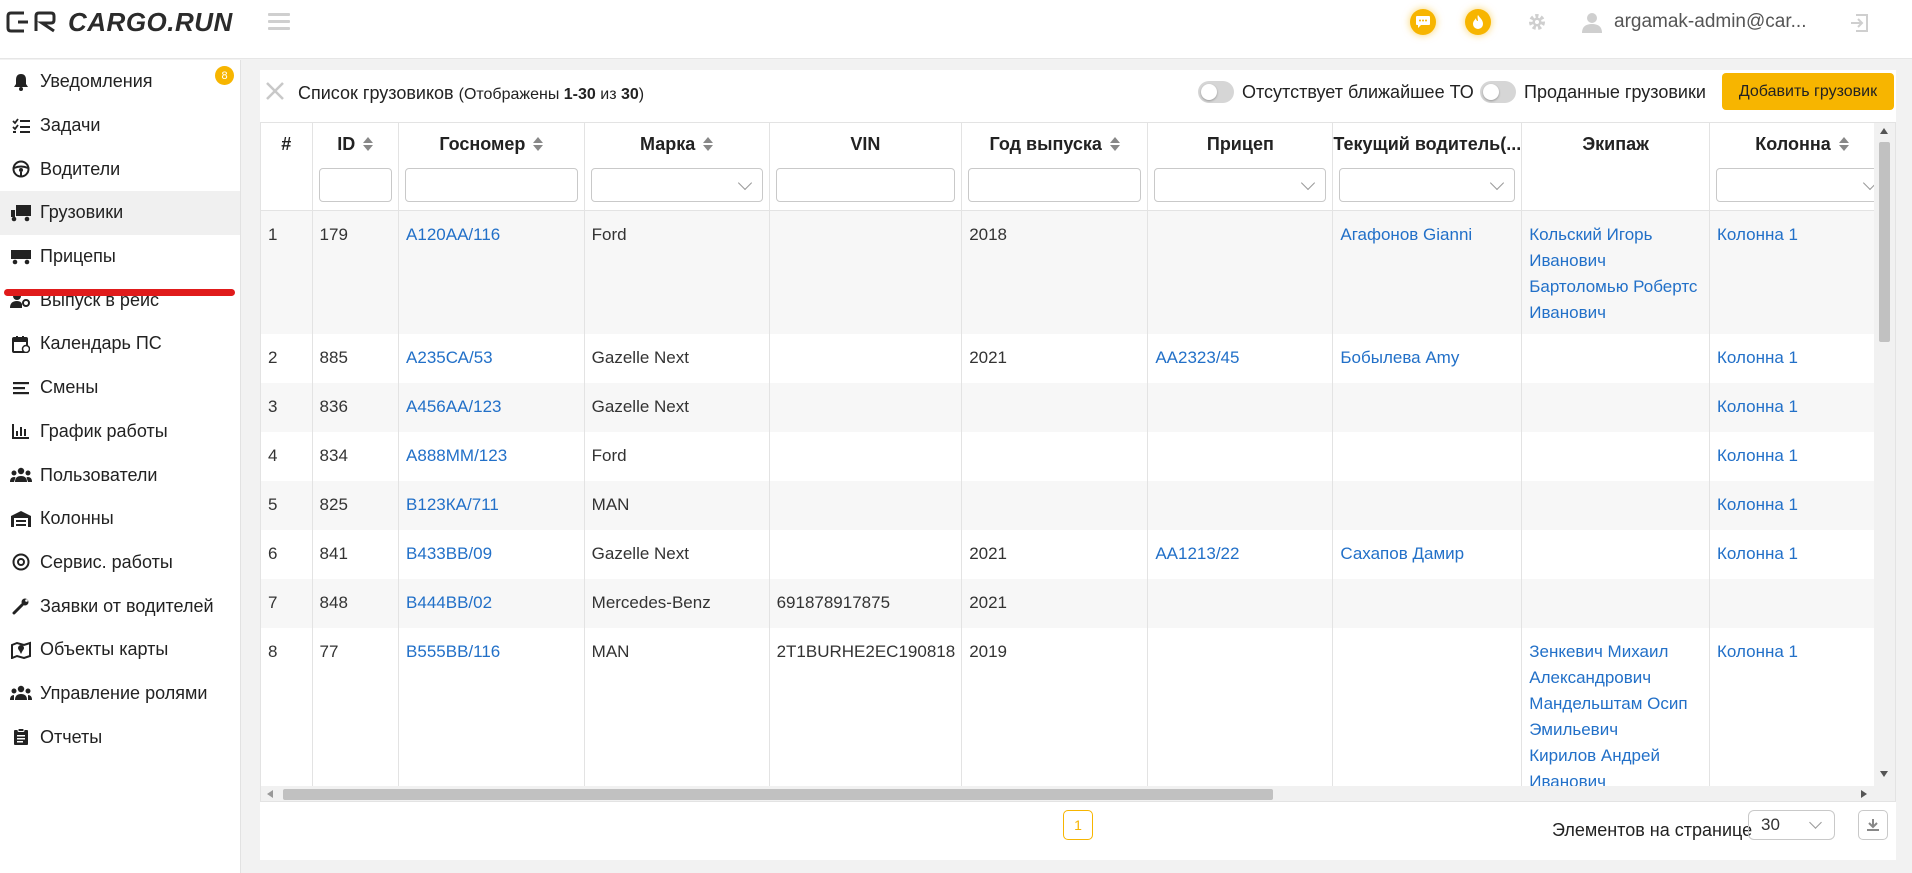 Image resolution: width=1912 pixels, height=873 pixels. I want to click on per-page-select: 30, so click(1791, 825).